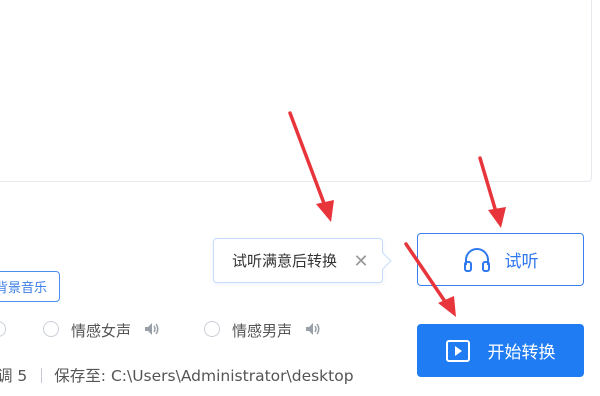  What do you see at coordinates (262, 331) in the screenshot?
I see `voice-label-male: 情感男声` at bounding box center [262, 331].